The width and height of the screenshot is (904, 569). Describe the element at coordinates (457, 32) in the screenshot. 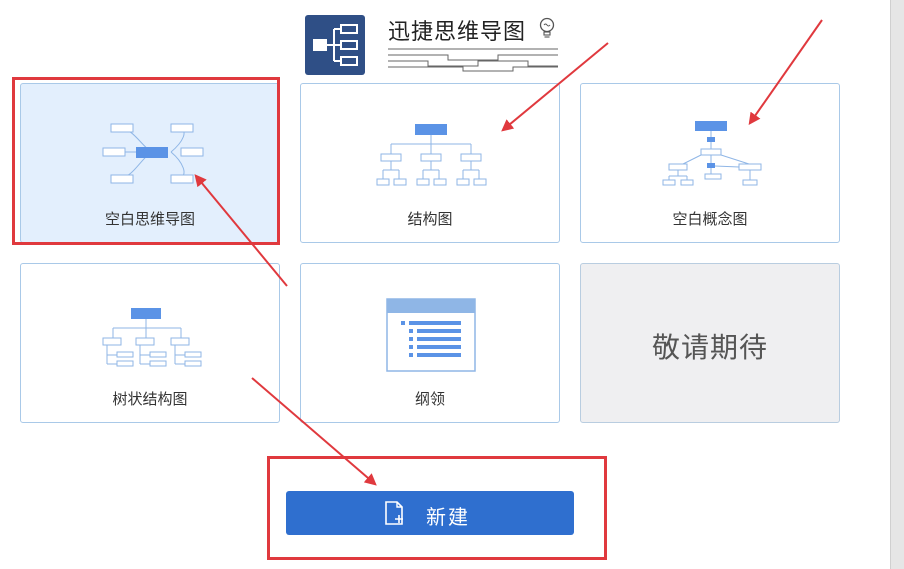

I see `app-title: 迅捷思维导图` at that location.